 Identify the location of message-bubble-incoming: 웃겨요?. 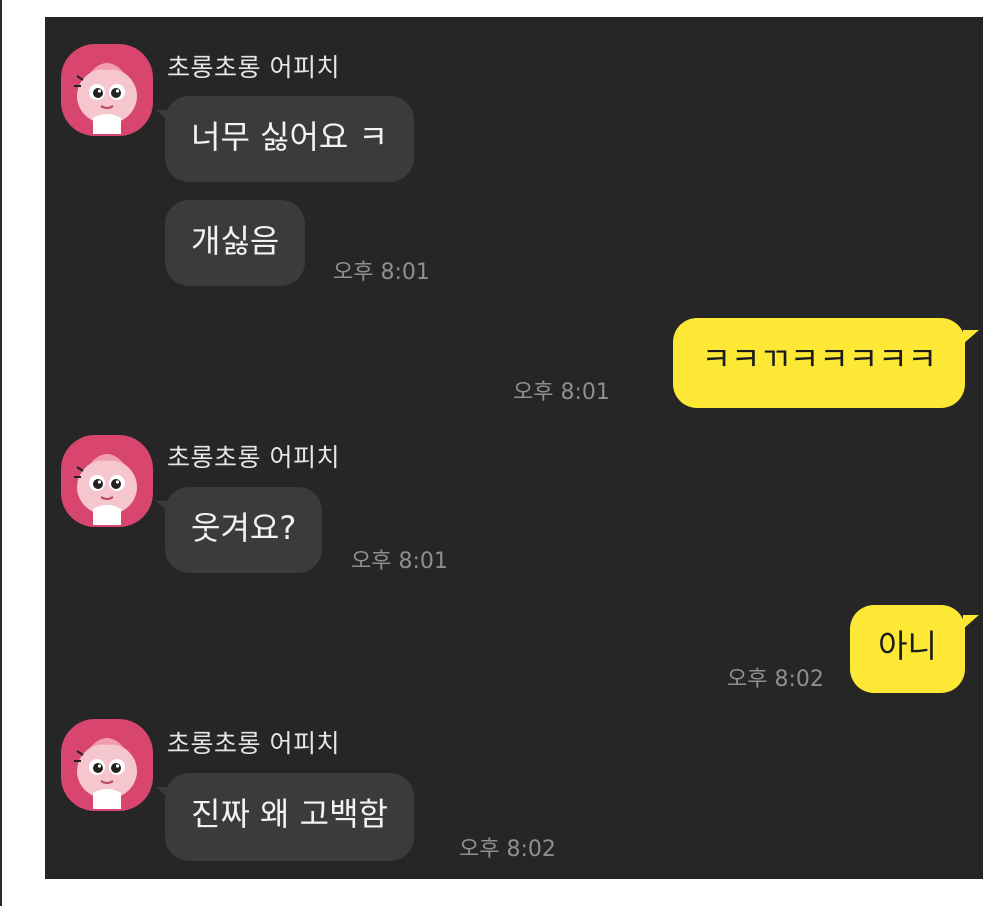
(244, 530).